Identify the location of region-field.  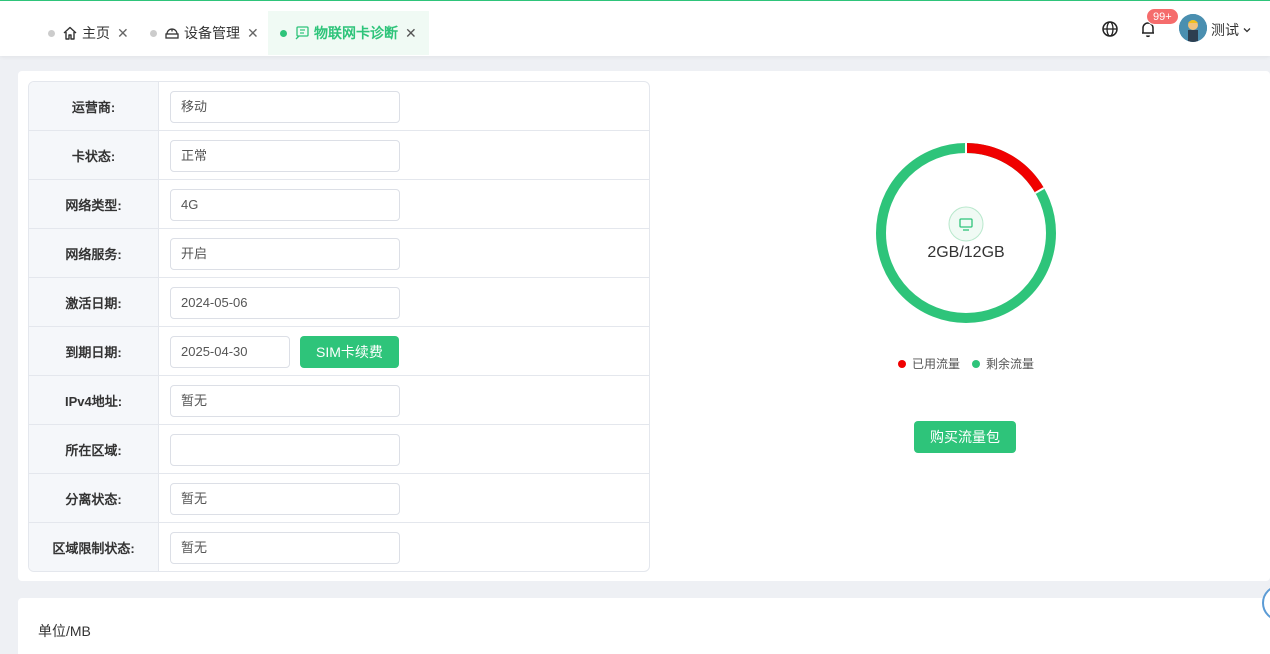
(285, 450).